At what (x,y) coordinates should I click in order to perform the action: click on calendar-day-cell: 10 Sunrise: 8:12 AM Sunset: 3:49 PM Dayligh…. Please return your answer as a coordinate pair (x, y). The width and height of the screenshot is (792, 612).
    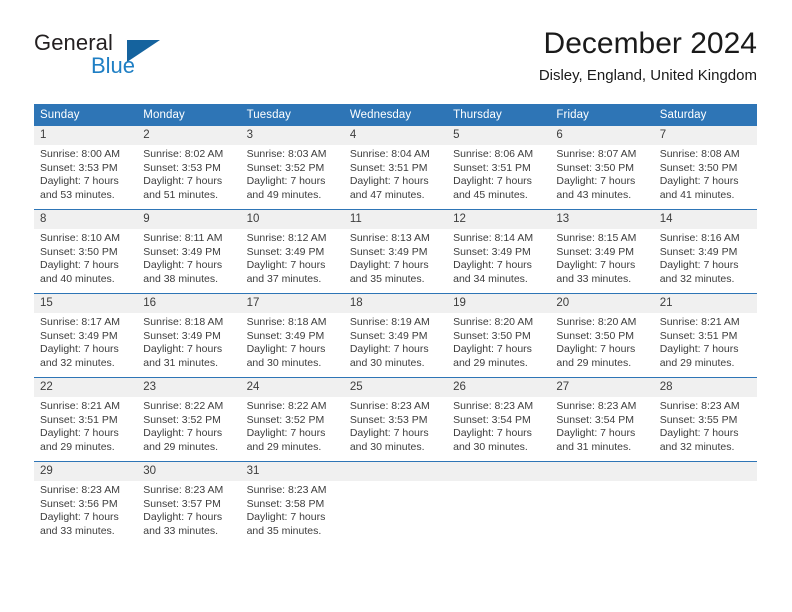
    Looking at the image, I should click on (292, 251).